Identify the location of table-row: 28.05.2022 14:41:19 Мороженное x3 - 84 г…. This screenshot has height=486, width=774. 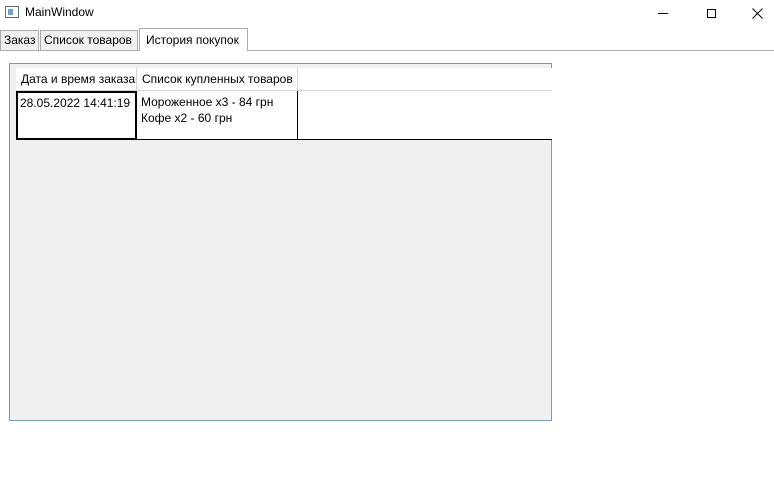
(284, 115).